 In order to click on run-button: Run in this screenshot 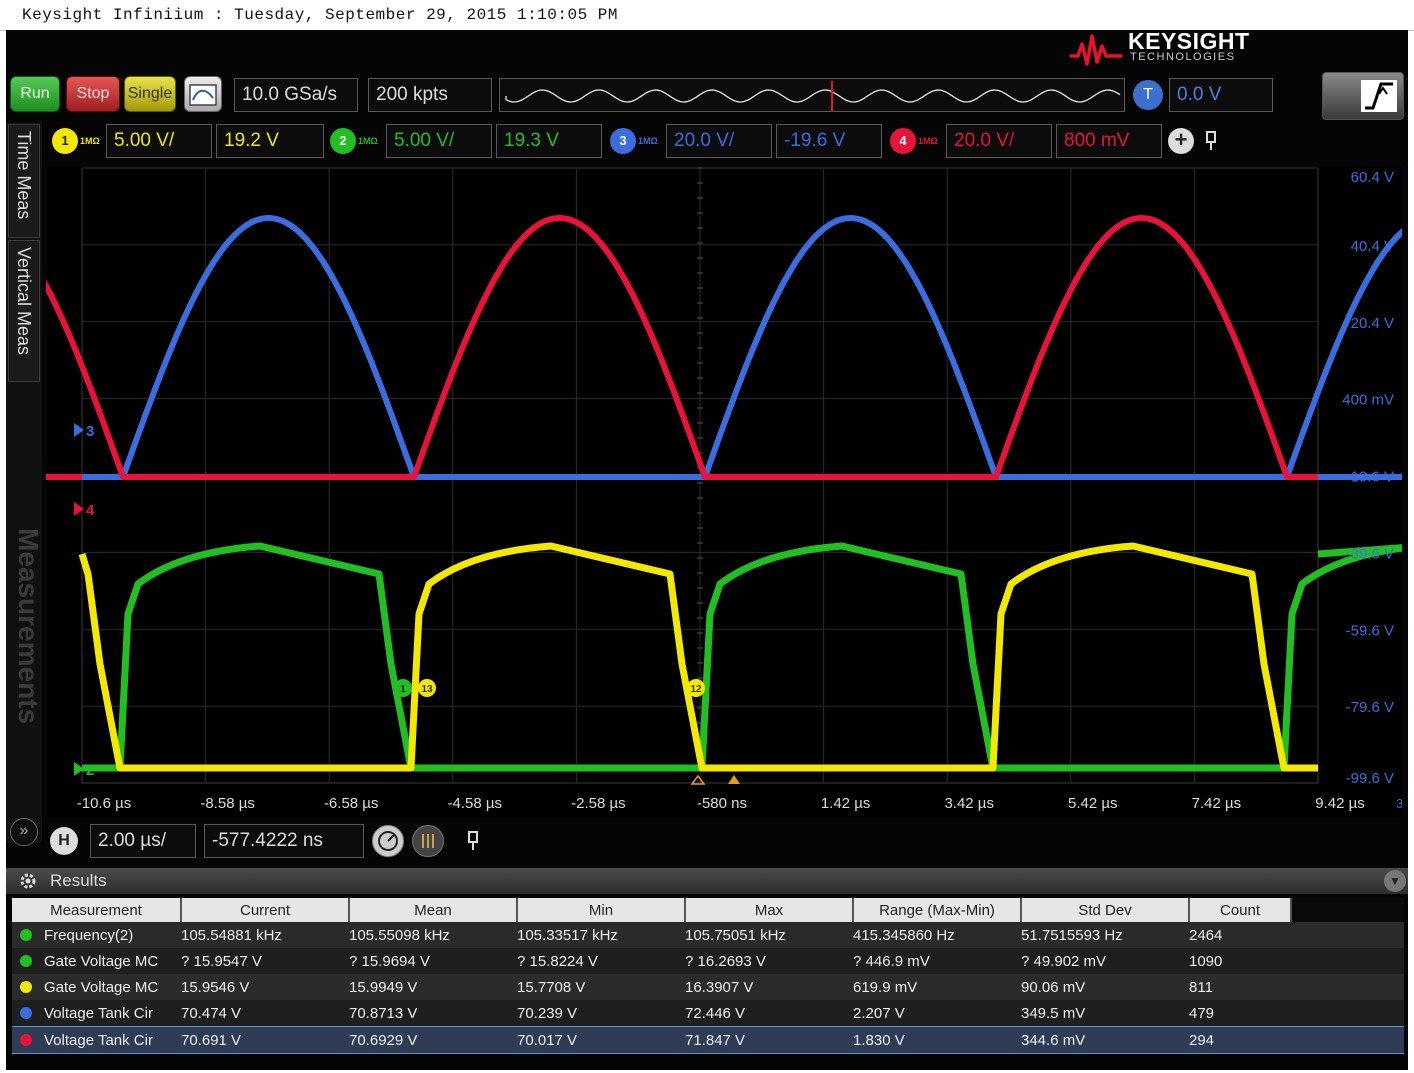, I will do `click(35, 94)`.